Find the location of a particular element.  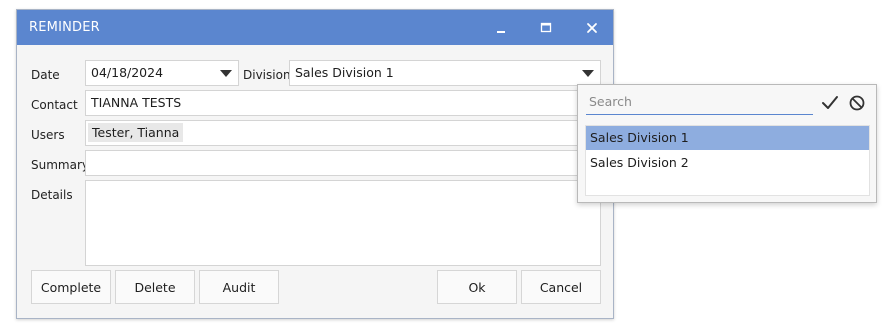

checkmark-icon is located at coordinates (830, 103).